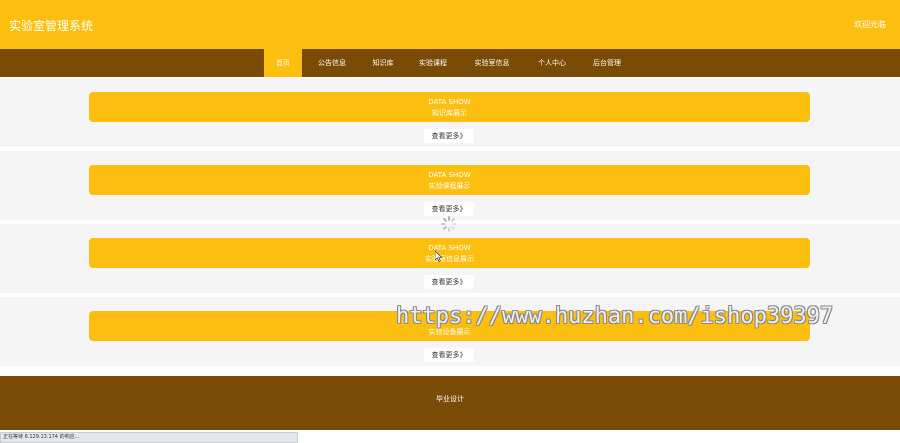  I want to click on site-title: 实验室管理系统, so click(51, 25).